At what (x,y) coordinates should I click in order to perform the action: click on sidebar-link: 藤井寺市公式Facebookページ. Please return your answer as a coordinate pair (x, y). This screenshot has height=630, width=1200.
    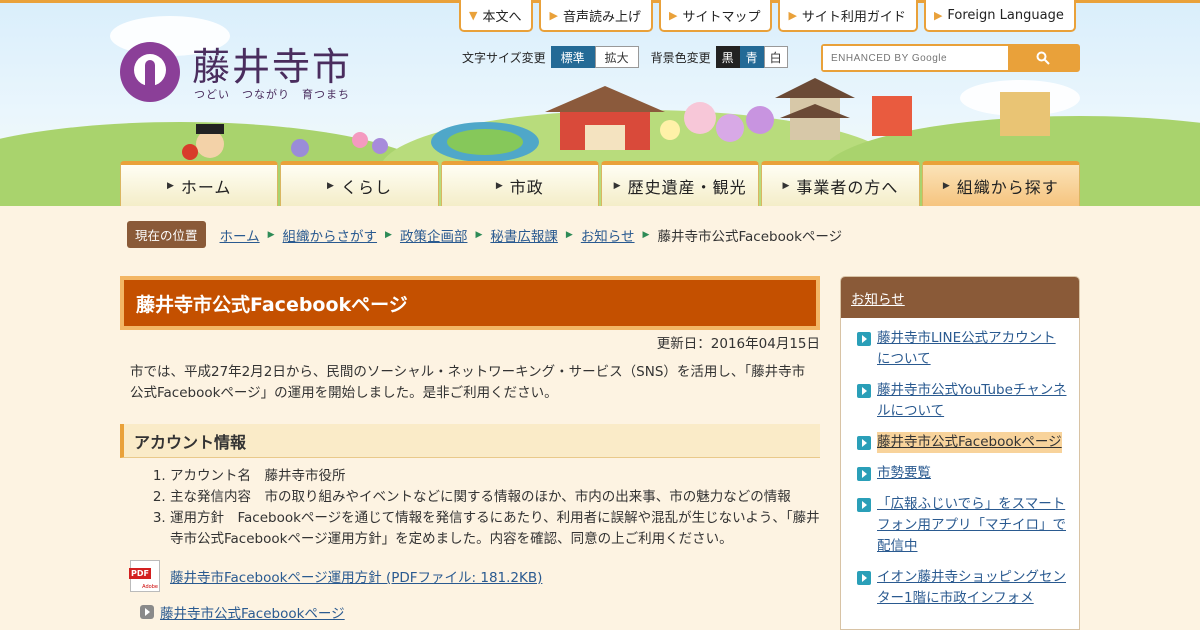
    Looking at the image, I should click on (969, 442).